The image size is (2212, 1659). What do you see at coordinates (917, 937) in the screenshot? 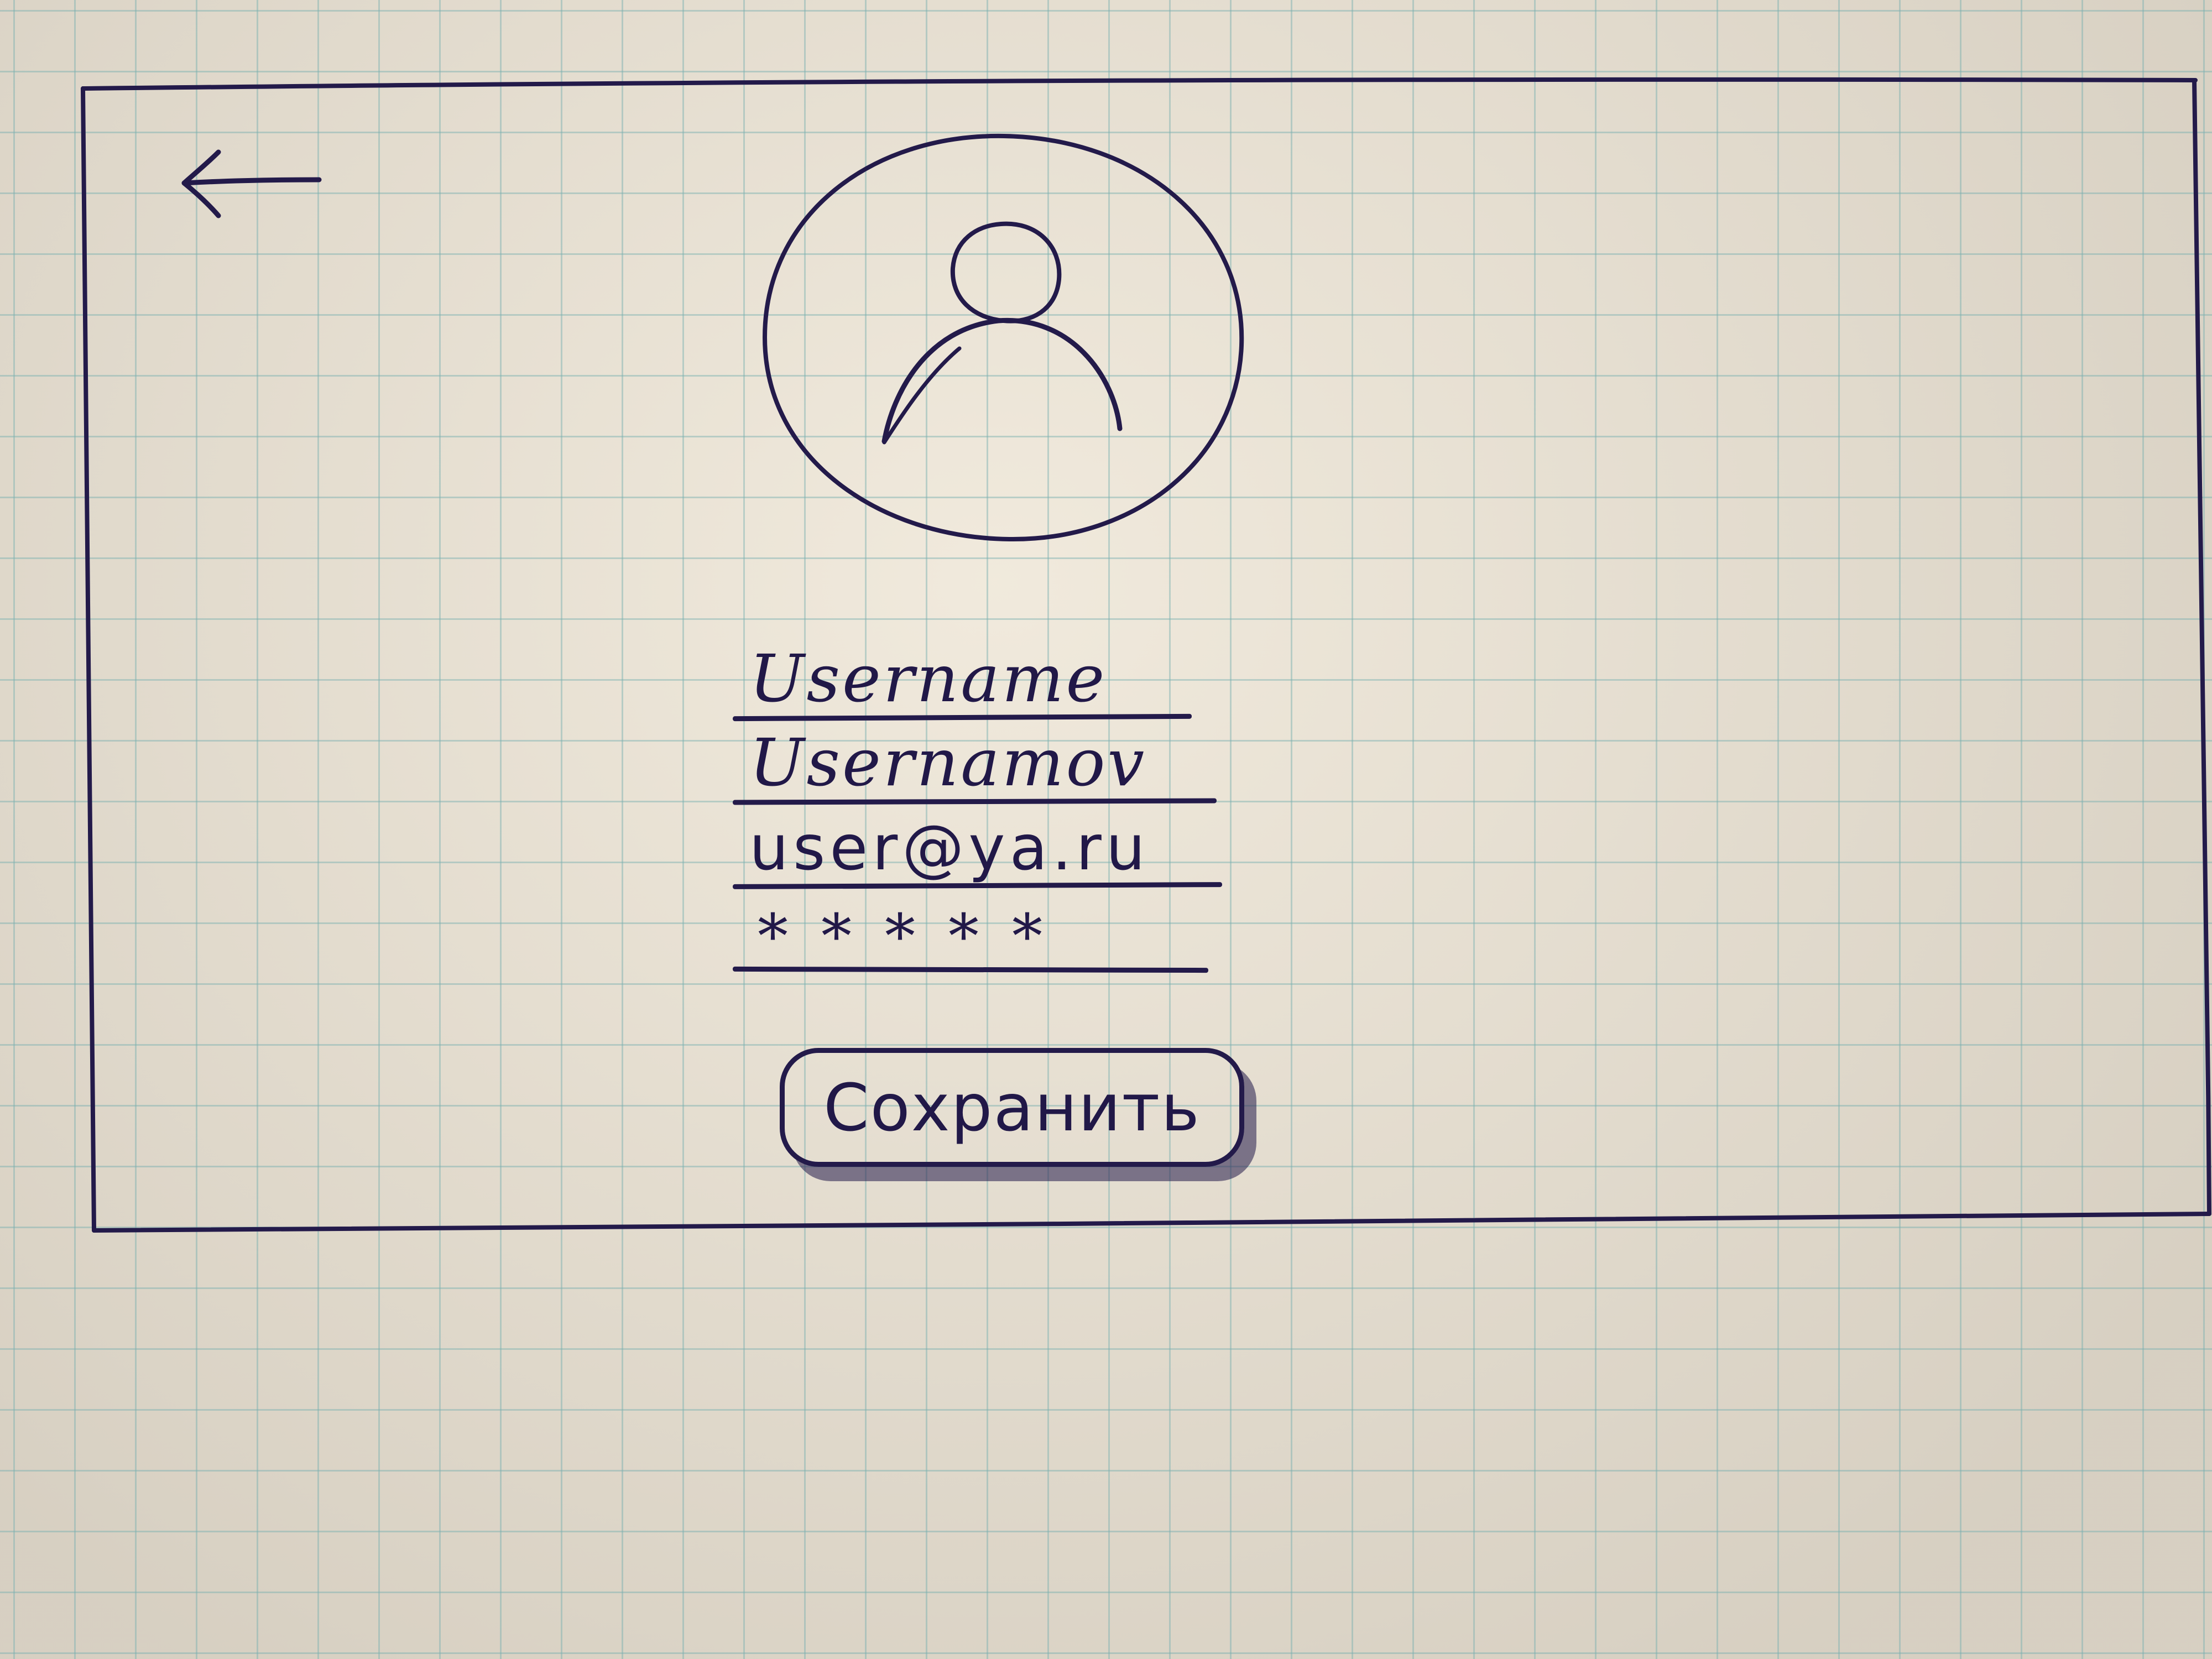
I see `password-value: *****` at bounding box center [917, 937].